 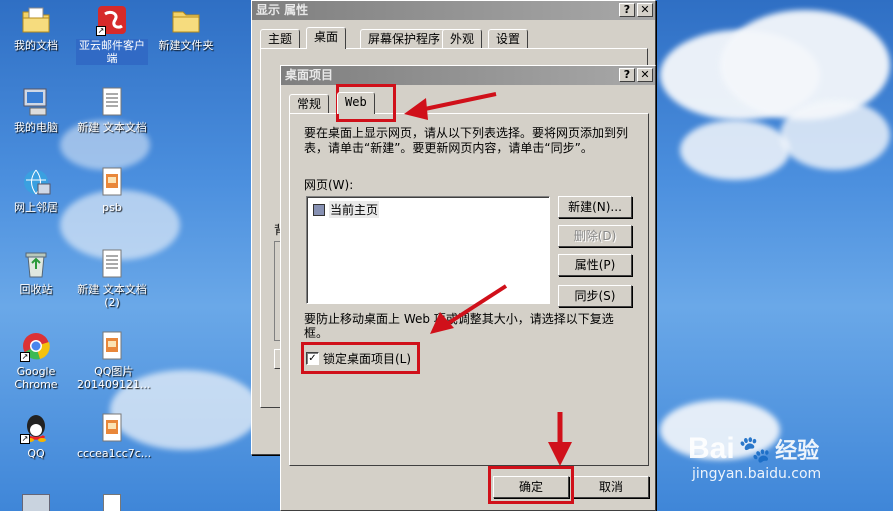 What do you see at coordinates (36, 20) in the screenshot?
I see `folder-docs-icon` at bounding box center [36, 20].